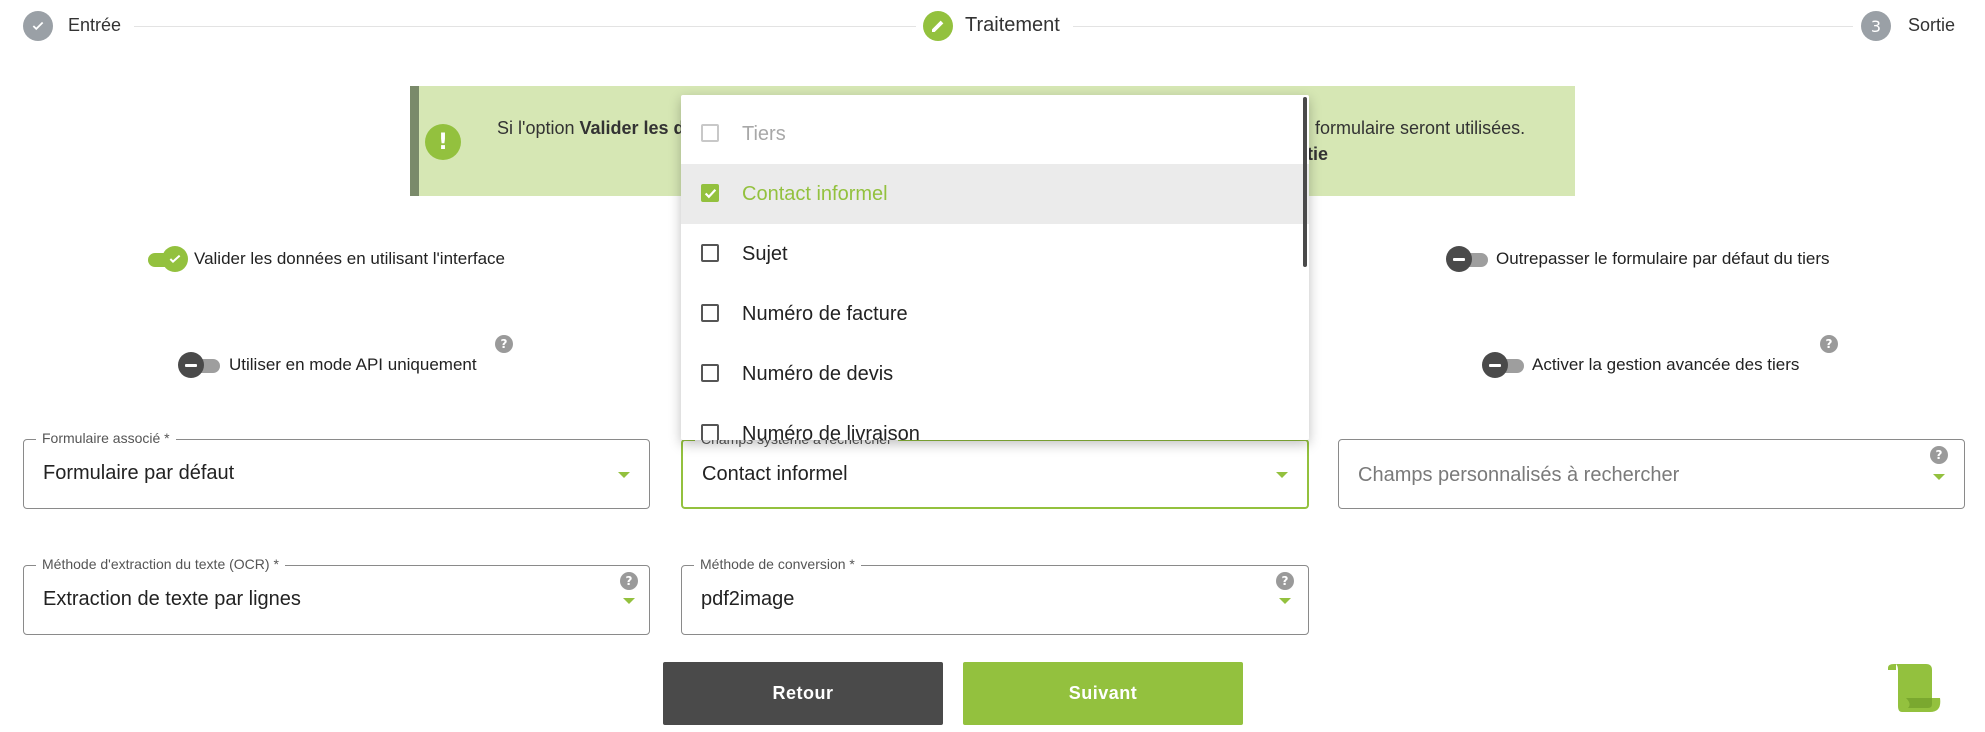 The width and height of the screenshot is (1985, 732). Describe the element at coordinates (353, 364) in the screenshot. I see `toggle-api-only-label: Utiliser en mode API uniquement` at that location.